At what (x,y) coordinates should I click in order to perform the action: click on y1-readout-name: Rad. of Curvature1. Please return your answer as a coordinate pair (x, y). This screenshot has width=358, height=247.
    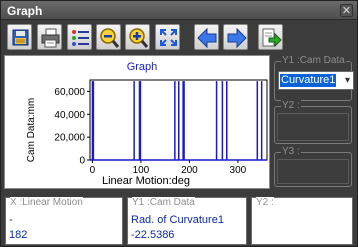
    Looking at the image, I should click on (177, 220).